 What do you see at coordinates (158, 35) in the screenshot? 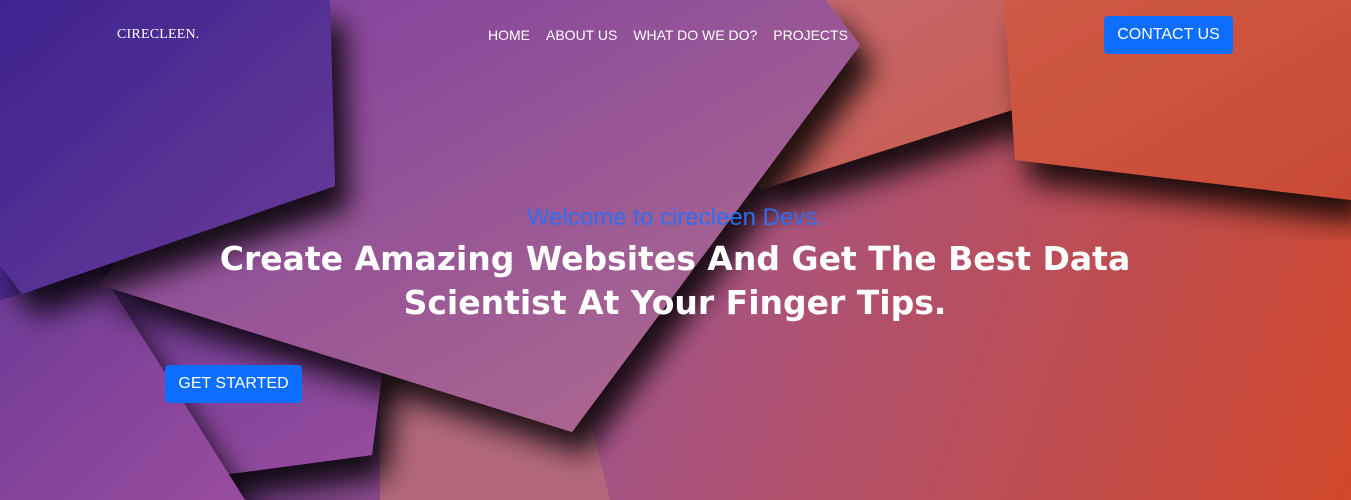
I see `brand-logo: CIRECLEEN.` at bounding box center [158, 35].